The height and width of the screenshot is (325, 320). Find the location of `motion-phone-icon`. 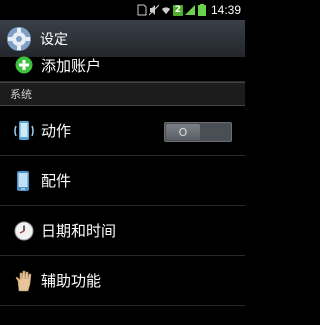

motion-phone-icon is located at coordinates (24, 131).